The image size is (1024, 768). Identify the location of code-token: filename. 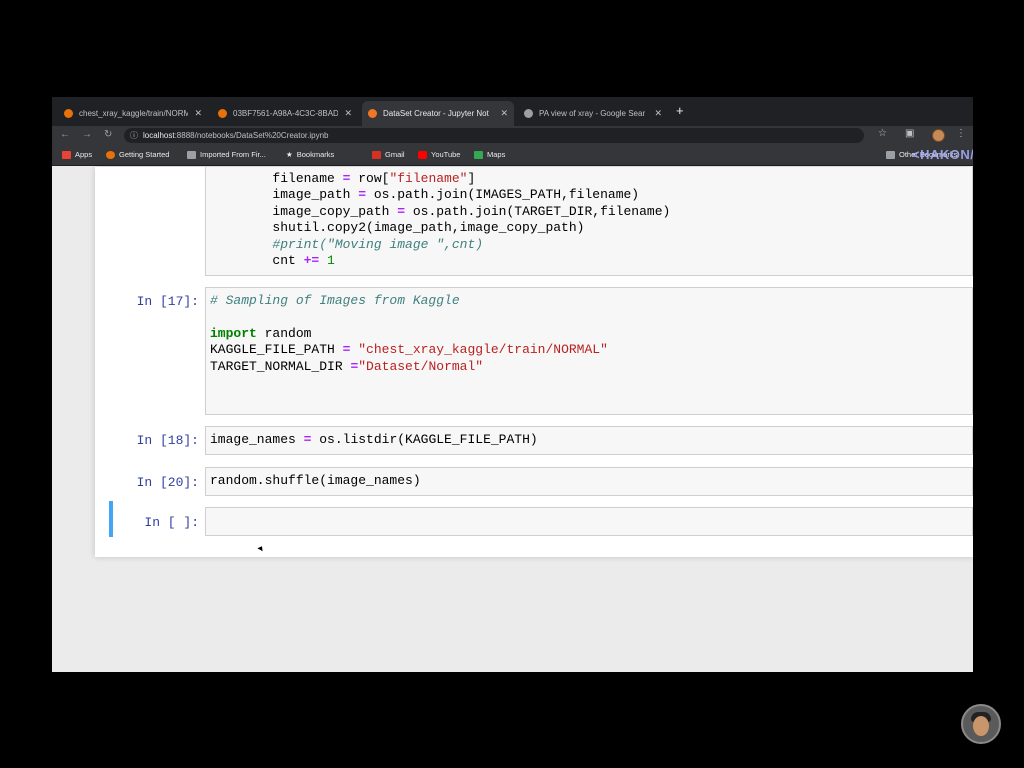
(276, 178).